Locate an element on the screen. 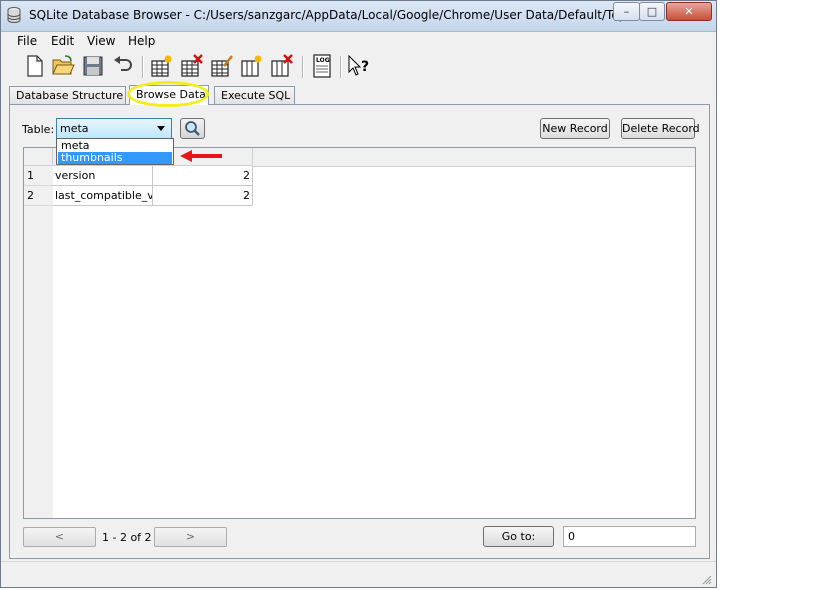 This screenshot has height=590, width=819. row-number: 2 is located at coordinates (38, 196).